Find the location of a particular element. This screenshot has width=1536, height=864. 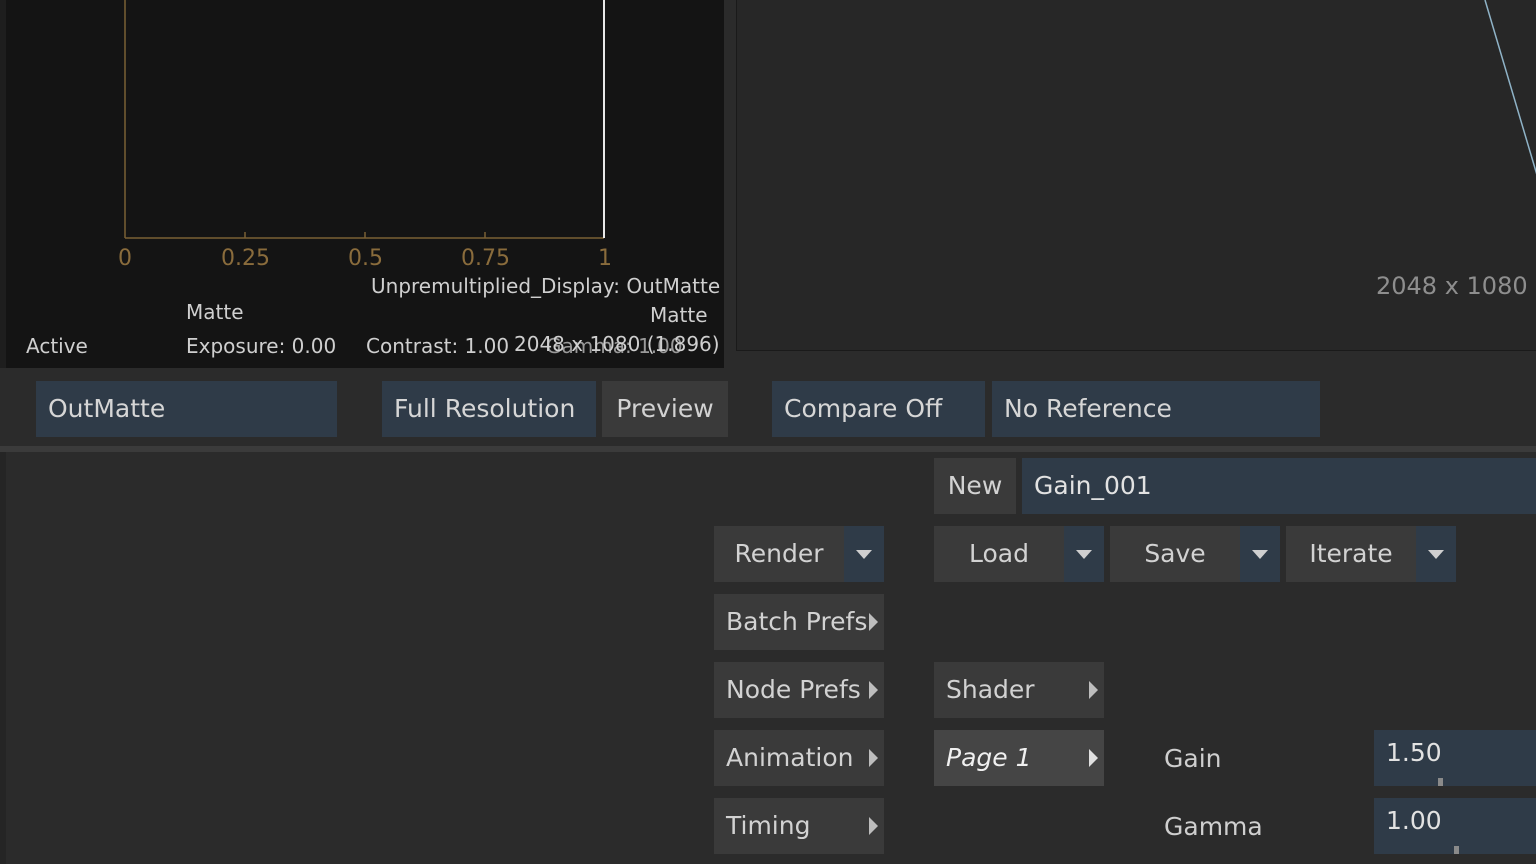

node-prefs-label: Node Prefs is located at coordinates (793, 689).